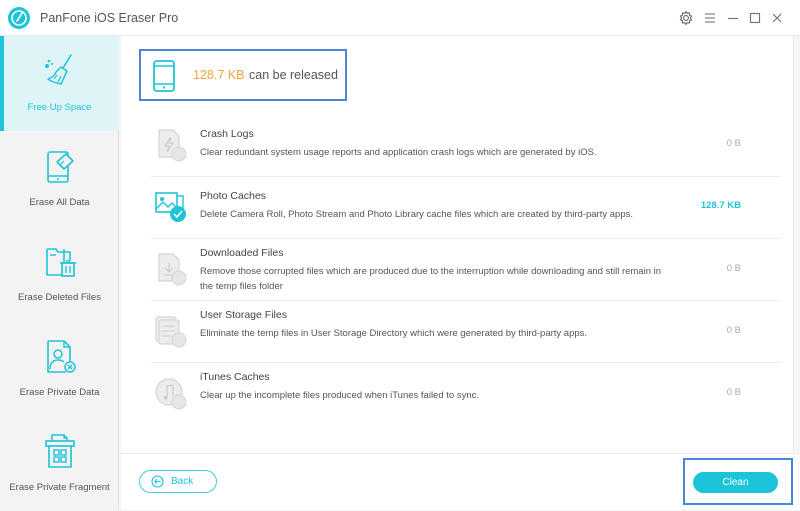 Image resolution: width=800 pixels, height=511 pixels. I want to click on sidebar-item-erase-private-fragment: Erase Private Fragment, so click(59, 463).